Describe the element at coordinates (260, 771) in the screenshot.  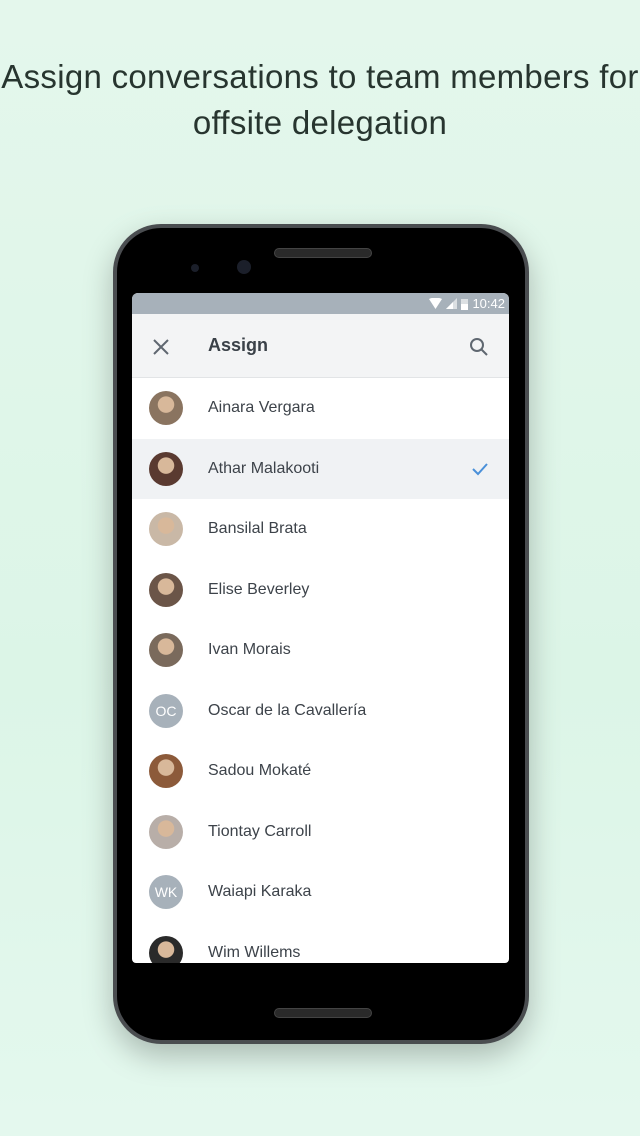
I see `member-name: Sadou Mokaté` at that location.